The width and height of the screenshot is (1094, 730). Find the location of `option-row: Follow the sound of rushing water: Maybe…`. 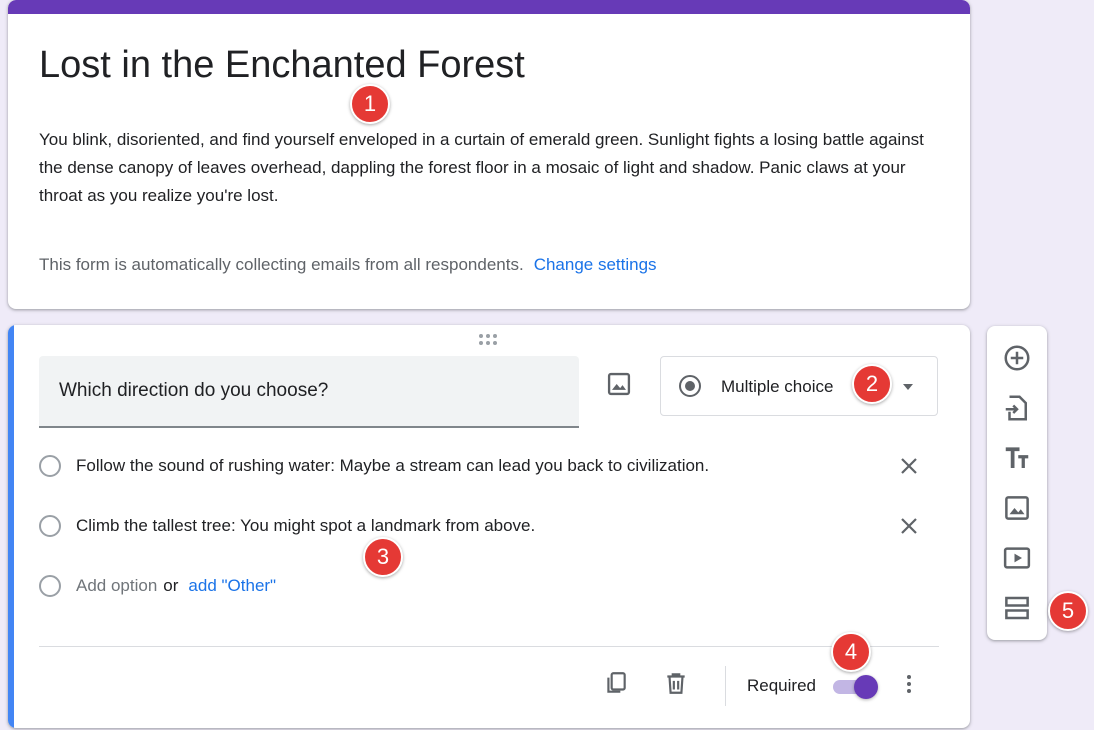

option-row: Follow the sound of rushing water: Maybe… is located at coordinates (489, 467).